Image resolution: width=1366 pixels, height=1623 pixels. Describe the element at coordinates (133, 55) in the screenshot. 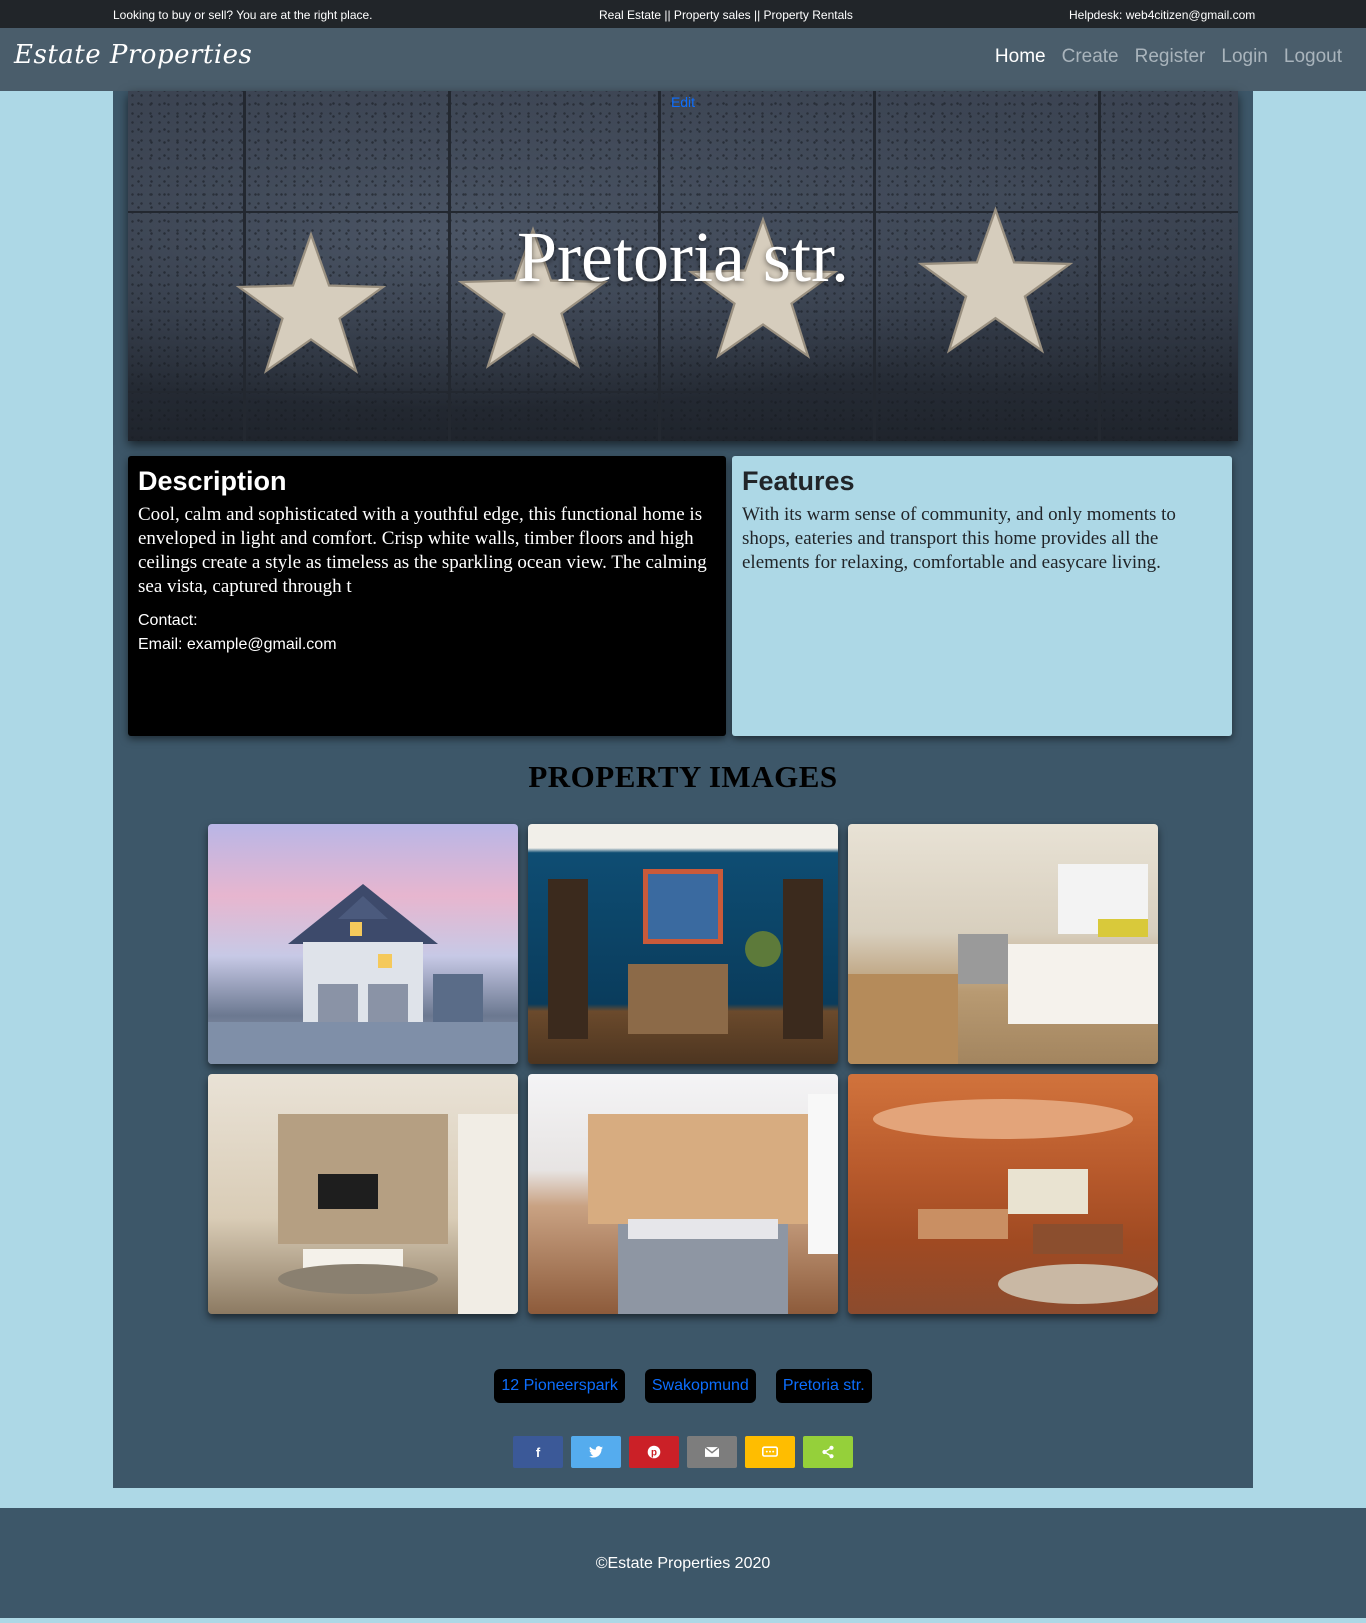

I see `brand-logo: Estate Properties` at that location.